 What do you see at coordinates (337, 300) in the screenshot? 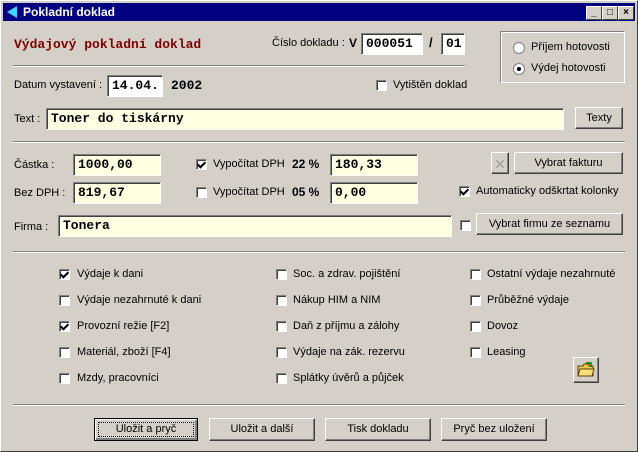
I see `category-label: Nákup HIM a NIM` at bounding box center [337, 300].